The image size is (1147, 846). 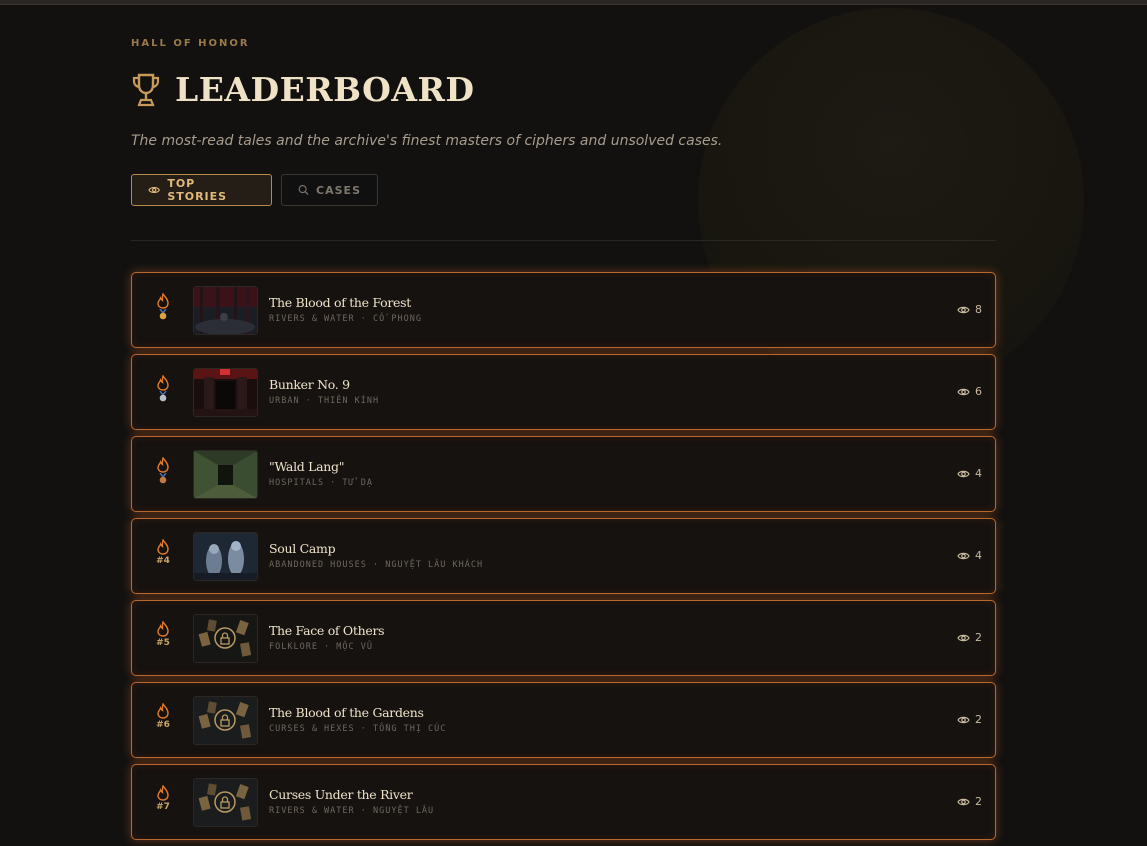 I want to click on tab-top-stories: TOP STORIES, so click(x=201, y=190).